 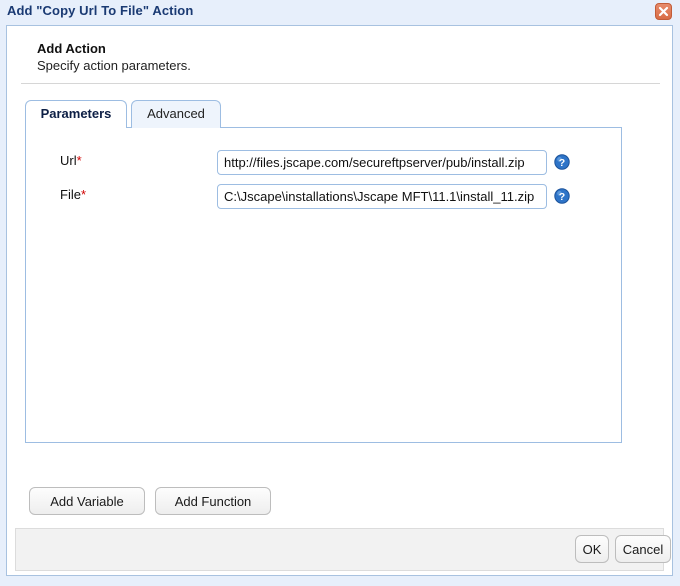 I want to click on dialog-footer, so click(x=339, y=549).